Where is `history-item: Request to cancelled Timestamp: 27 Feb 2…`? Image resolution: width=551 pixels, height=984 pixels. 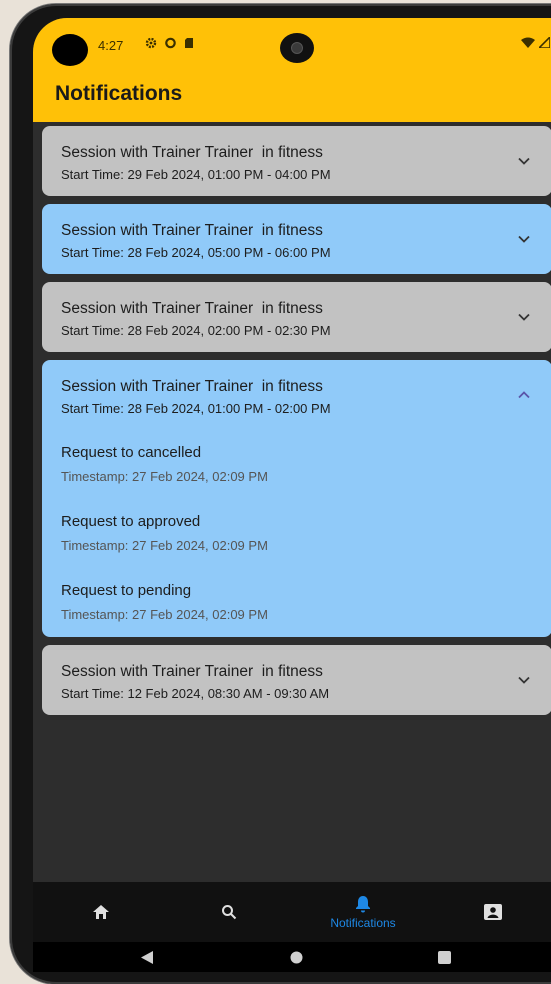 history-item: Request to cancelled Timestamp: 27 Feb 2… is located at coordinates (164, 464).